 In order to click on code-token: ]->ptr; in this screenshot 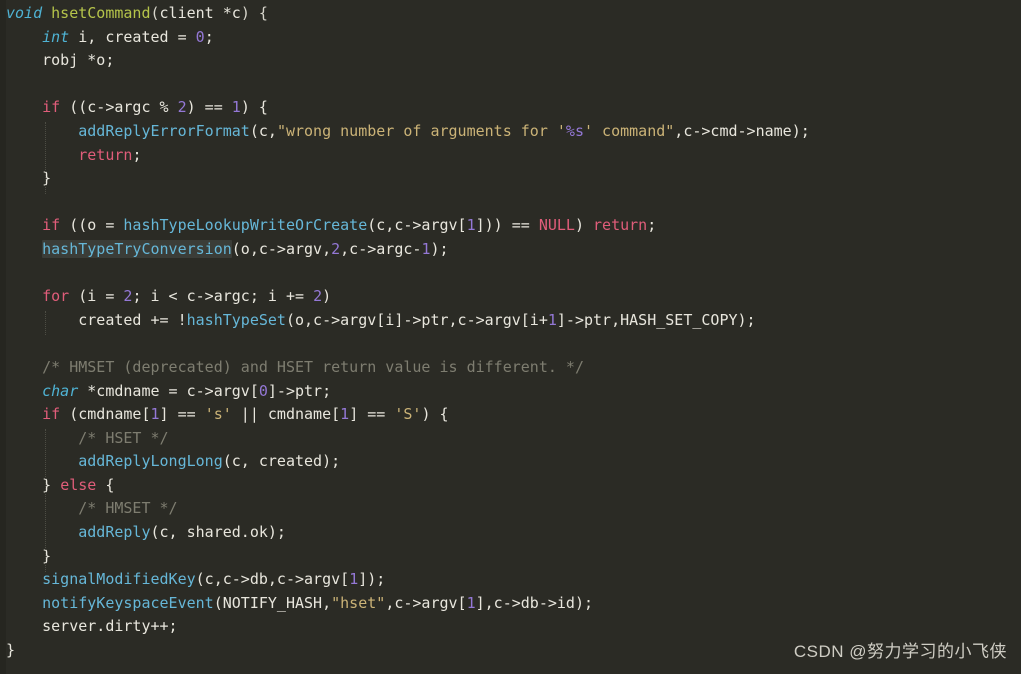, I will do `click(299, 390)`.